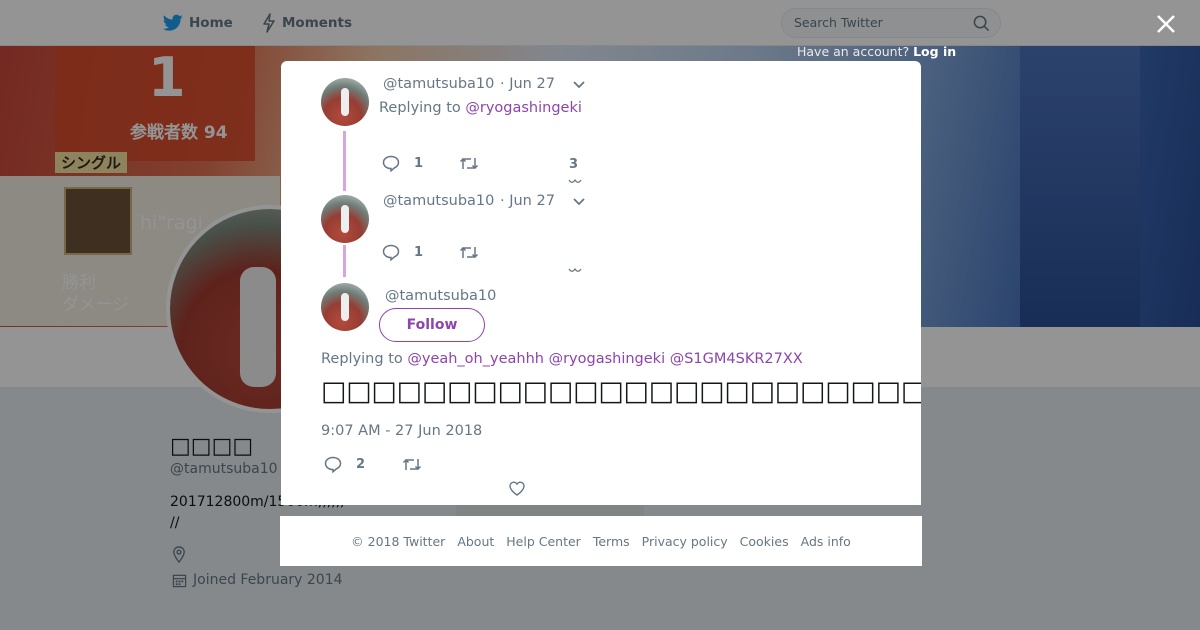  What do you see at coordinates (432, 325) in the screenshot?
I see `follow-button: Follow` at bounding box center [432, 325].